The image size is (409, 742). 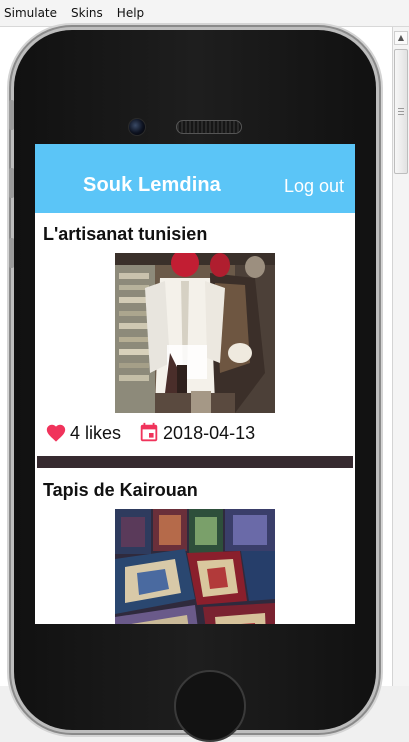 I want to click on menu-simulate: Simulate, so click(x=32, y=13).